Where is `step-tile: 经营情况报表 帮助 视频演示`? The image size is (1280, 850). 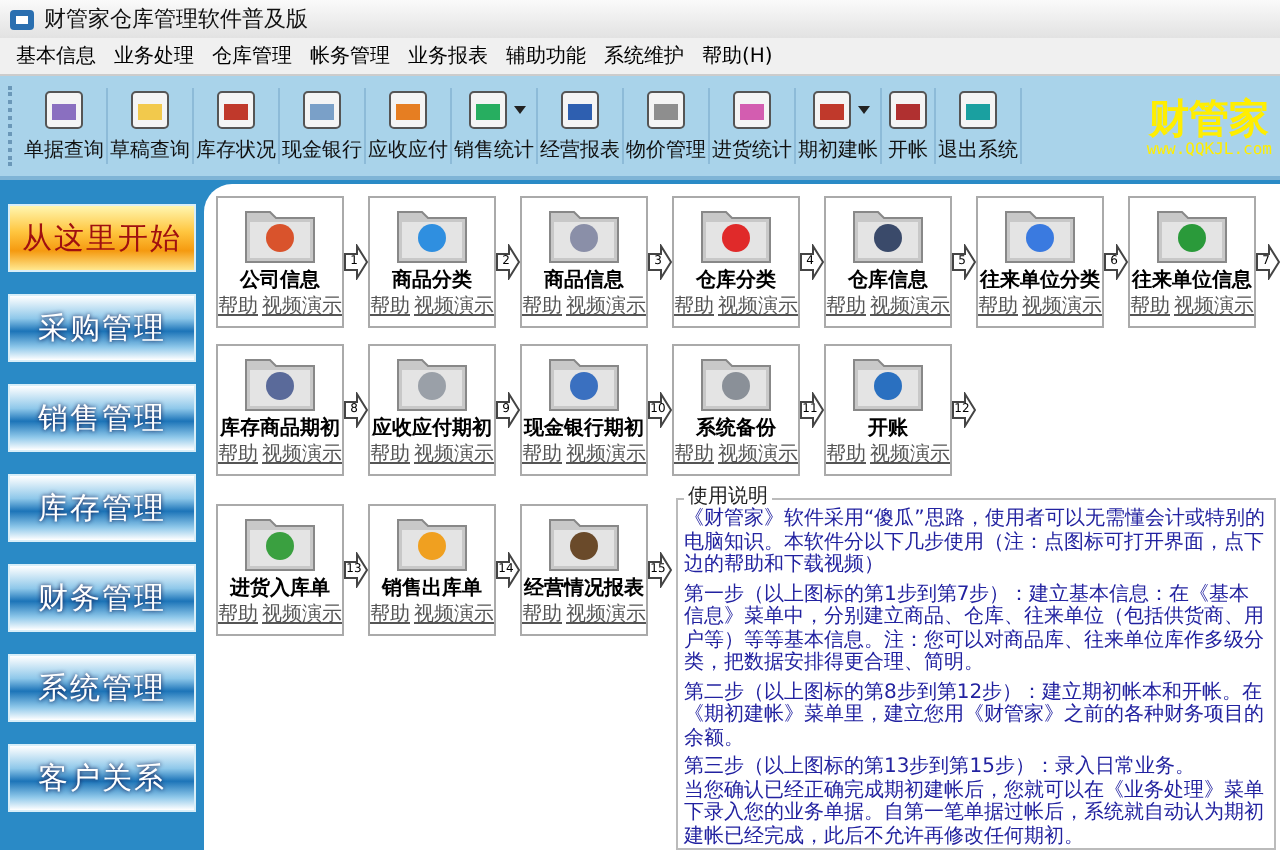
step-tile: 经营情况报表 帮助 视频演示 is located at coordinates (584, 570).